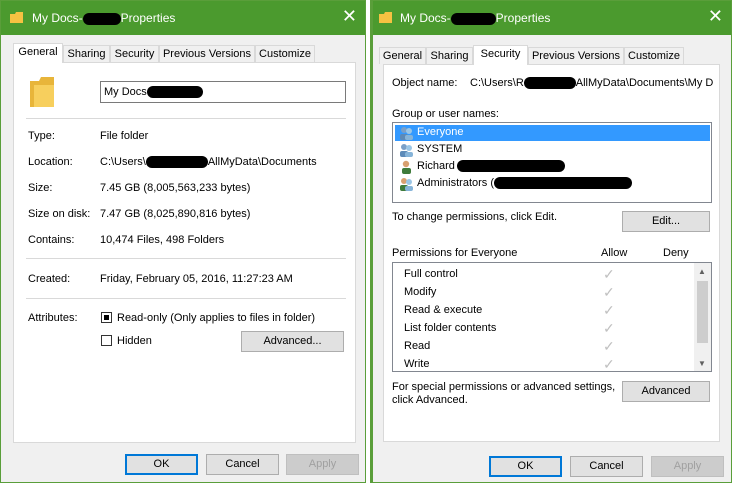  Describe the element at coordinates (450, 328) in the screenshot. I see `permission-name: List folder contents` at that location.